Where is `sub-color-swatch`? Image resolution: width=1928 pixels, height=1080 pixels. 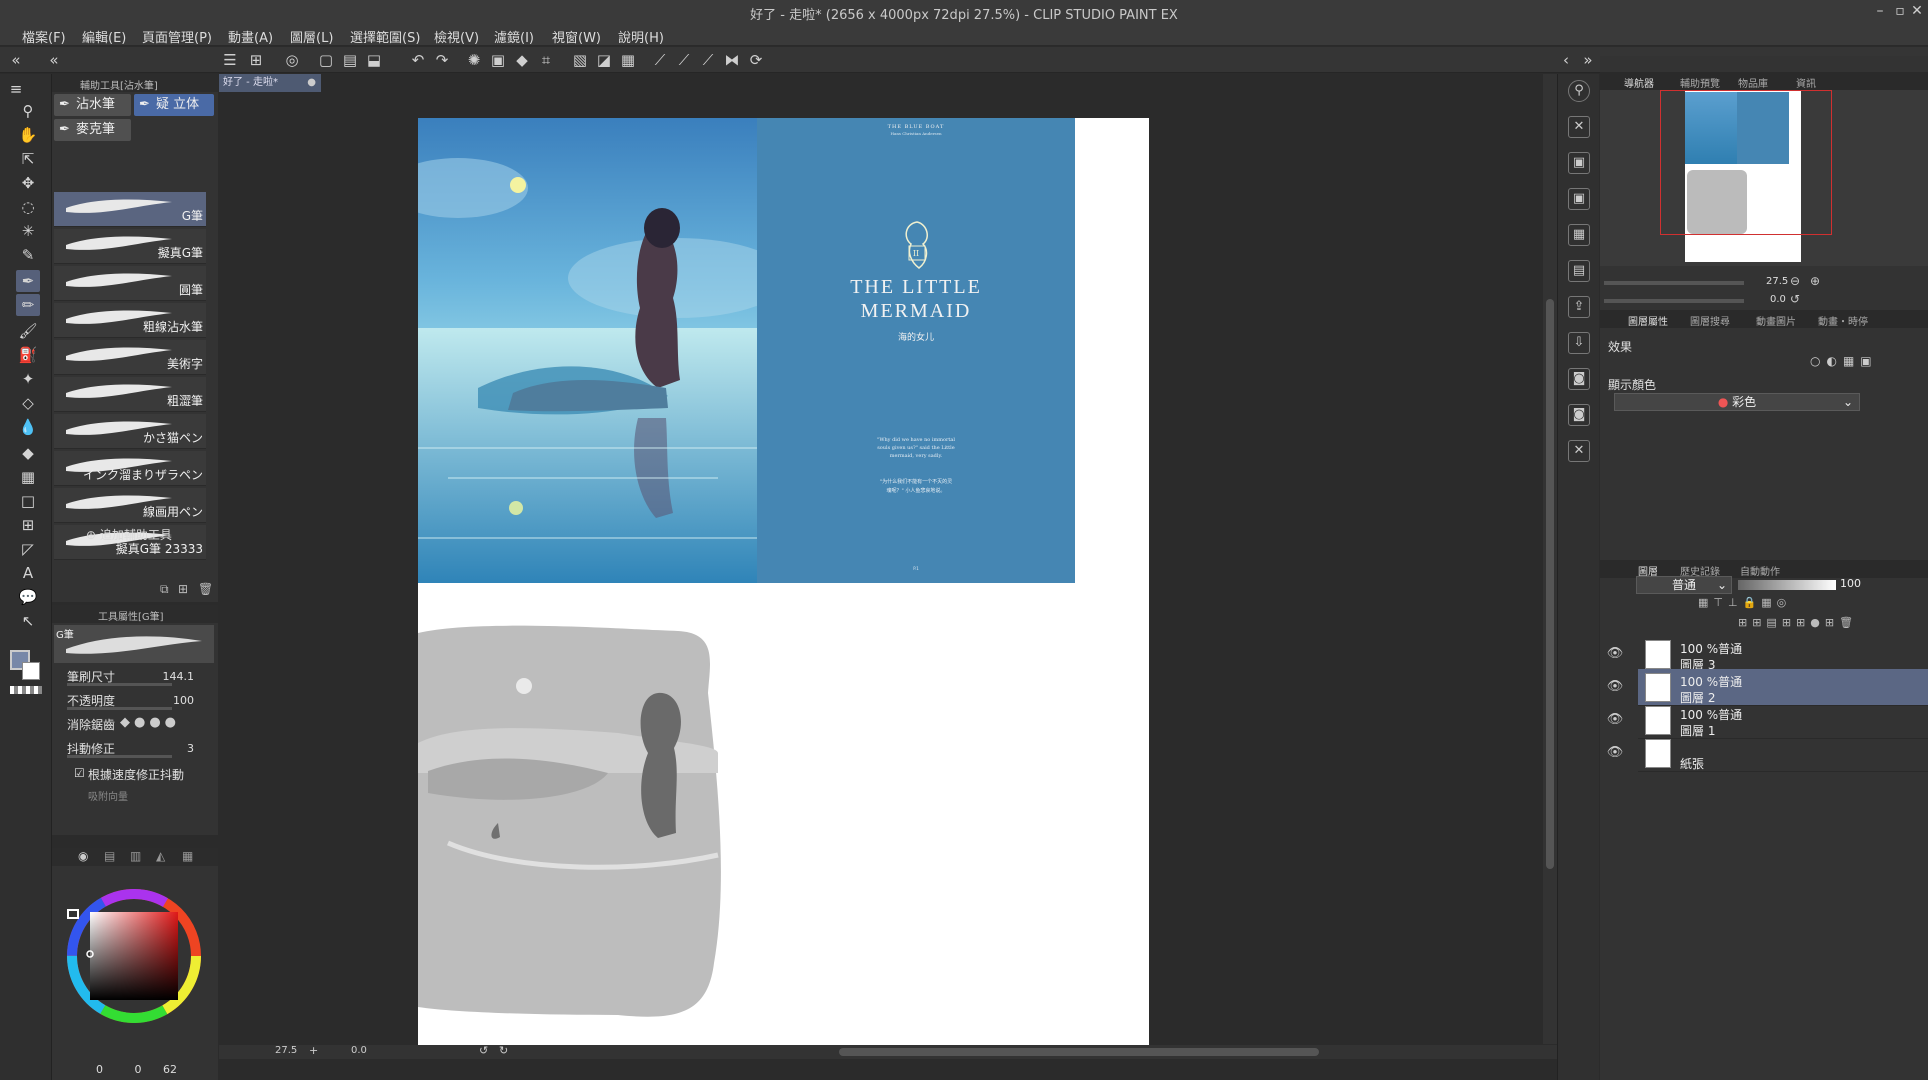 sub-color-swatch is located at coordinates (31, 671).